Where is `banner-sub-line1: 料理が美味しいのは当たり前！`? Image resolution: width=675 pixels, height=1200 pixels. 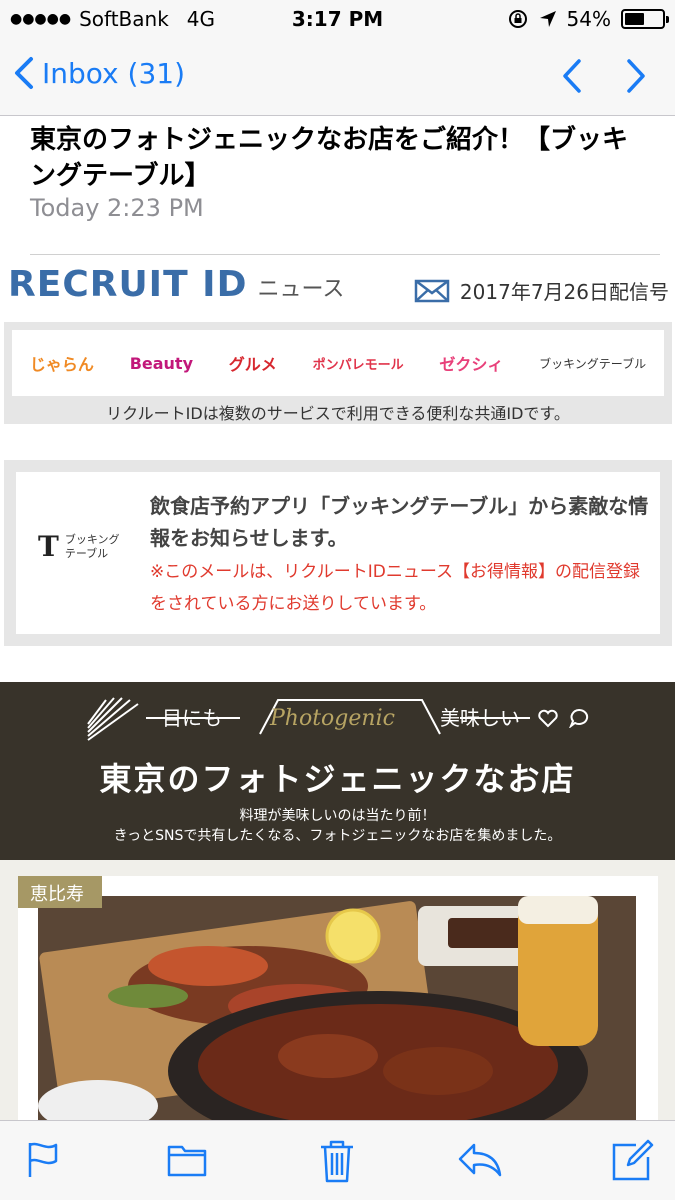
banner-sub-line1: 料理が美味しいのは当たり前！ is located at coordinates (337, 816).